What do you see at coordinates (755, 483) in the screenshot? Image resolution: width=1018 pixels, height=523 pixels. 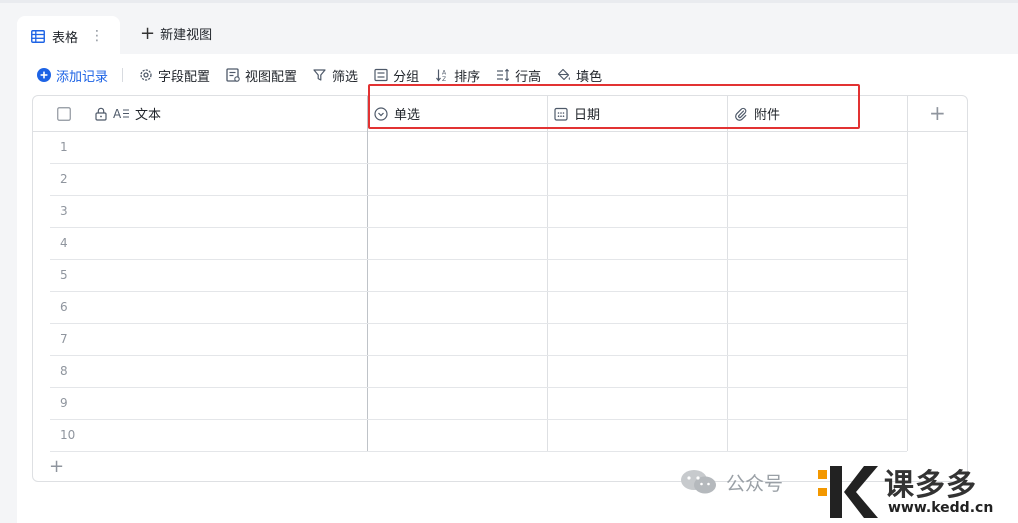 I see `watermark-account: 公众号` at bounding box center [755, 483].